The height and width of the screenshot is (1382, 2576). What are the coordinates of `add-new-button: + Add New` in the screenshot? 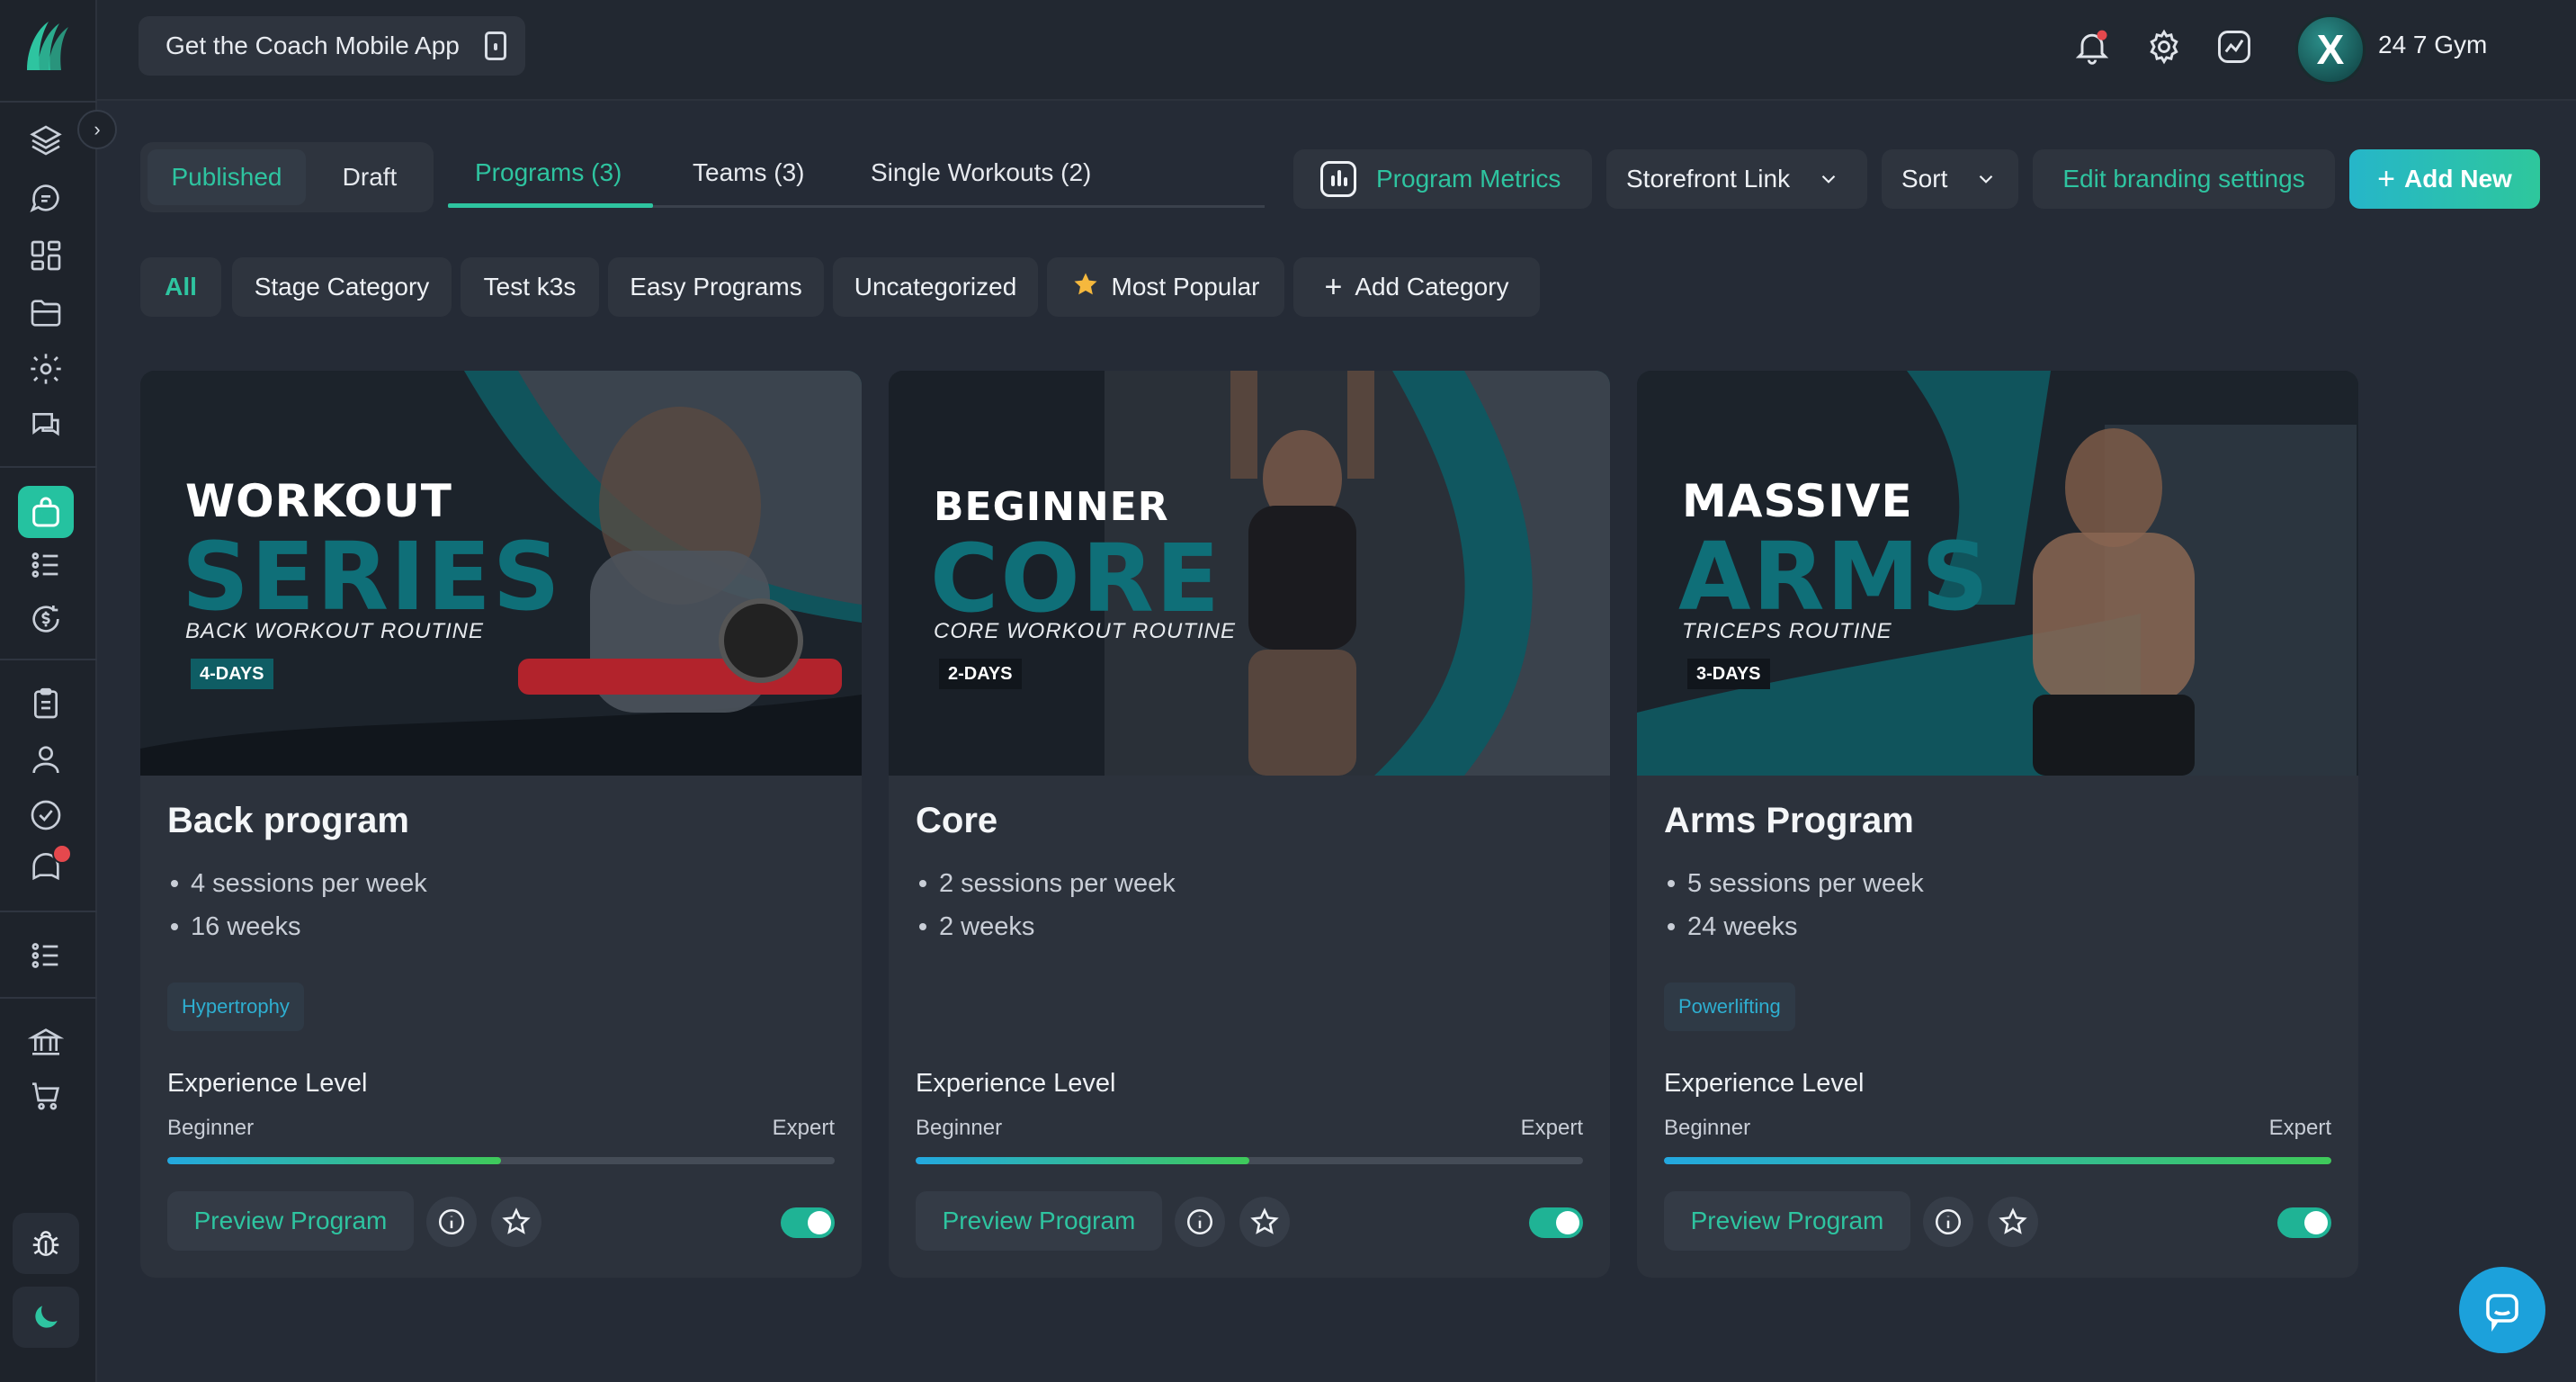 It's located at (2444, 179).